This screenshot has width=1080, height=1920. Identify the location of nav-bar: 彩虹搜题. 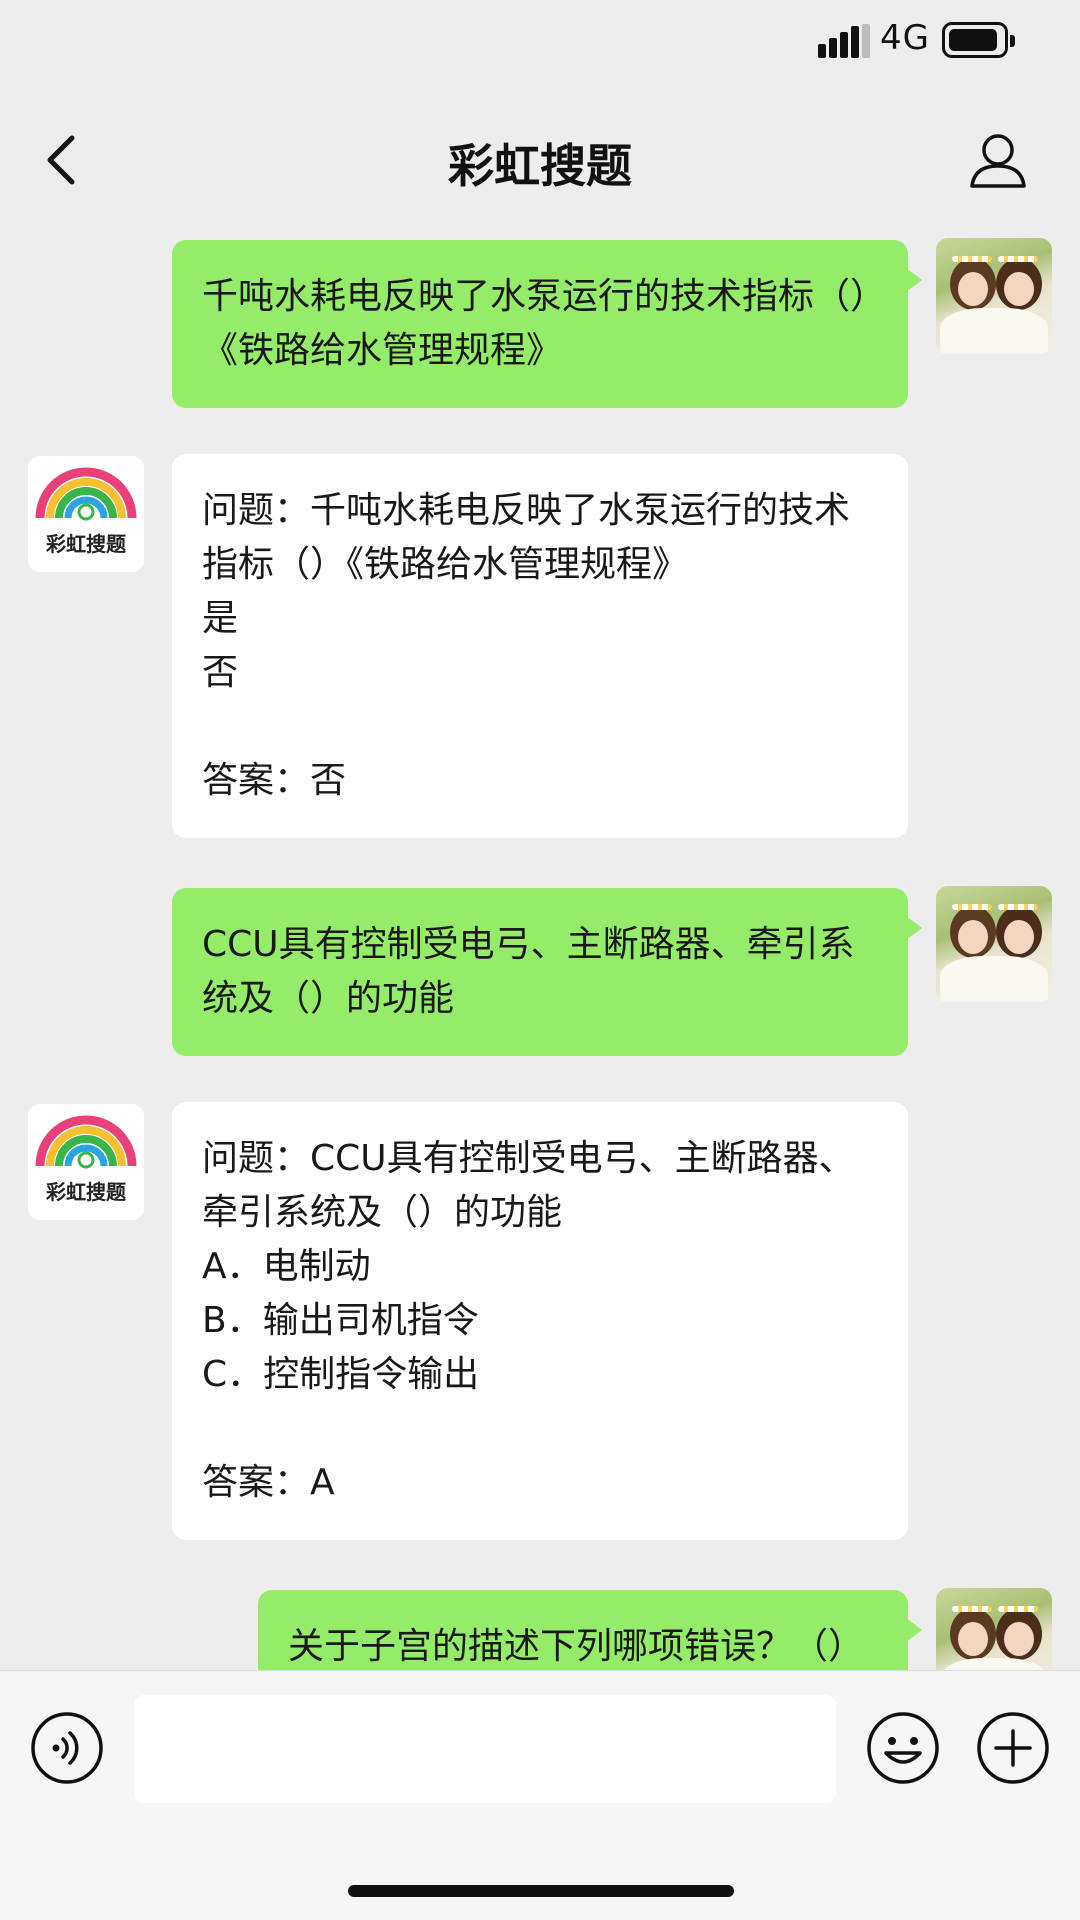
(540, 160).